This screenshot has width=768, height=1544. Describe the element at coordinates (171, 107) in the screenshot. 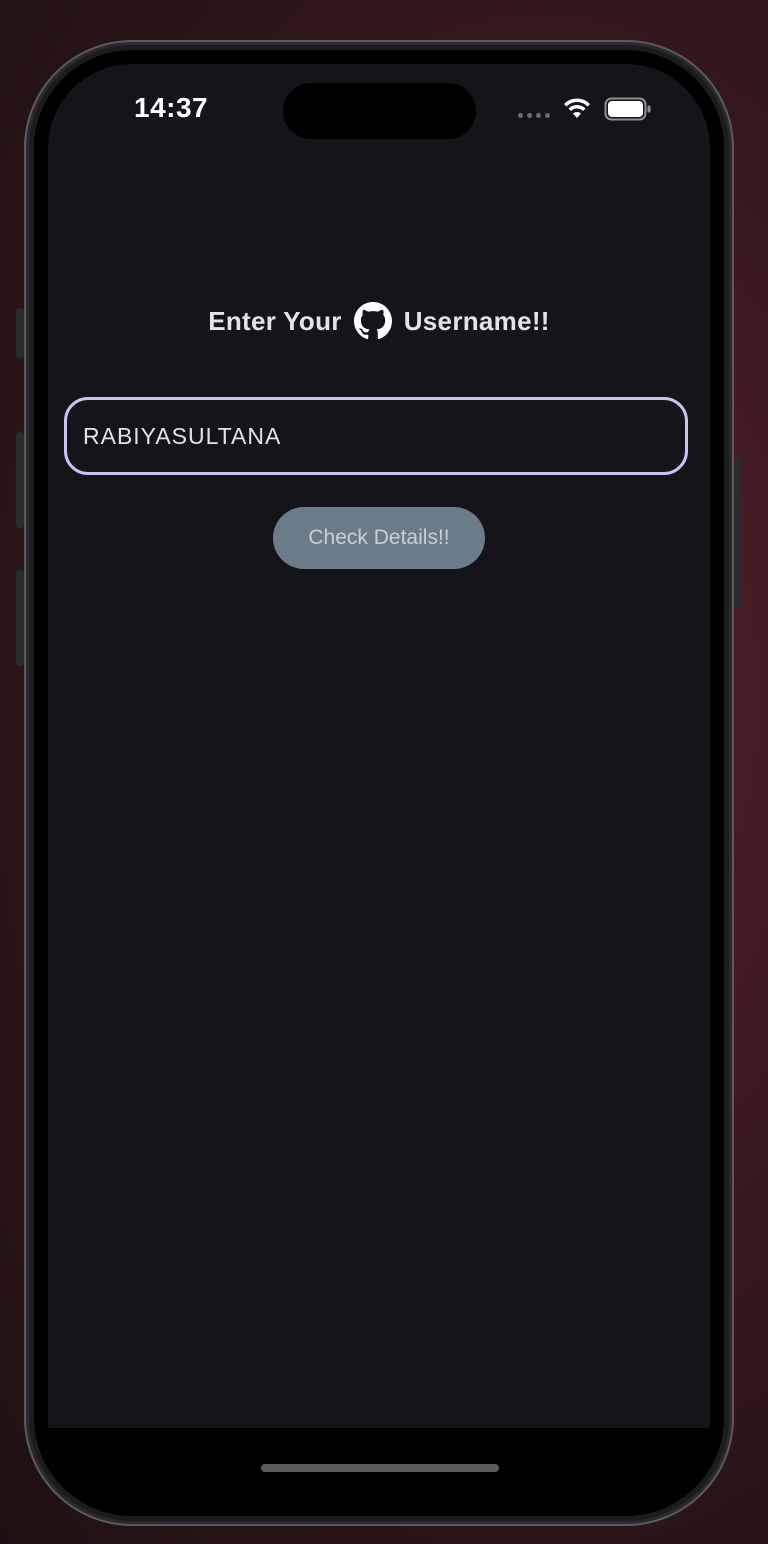

I see `status-time: 14:37` at that location.